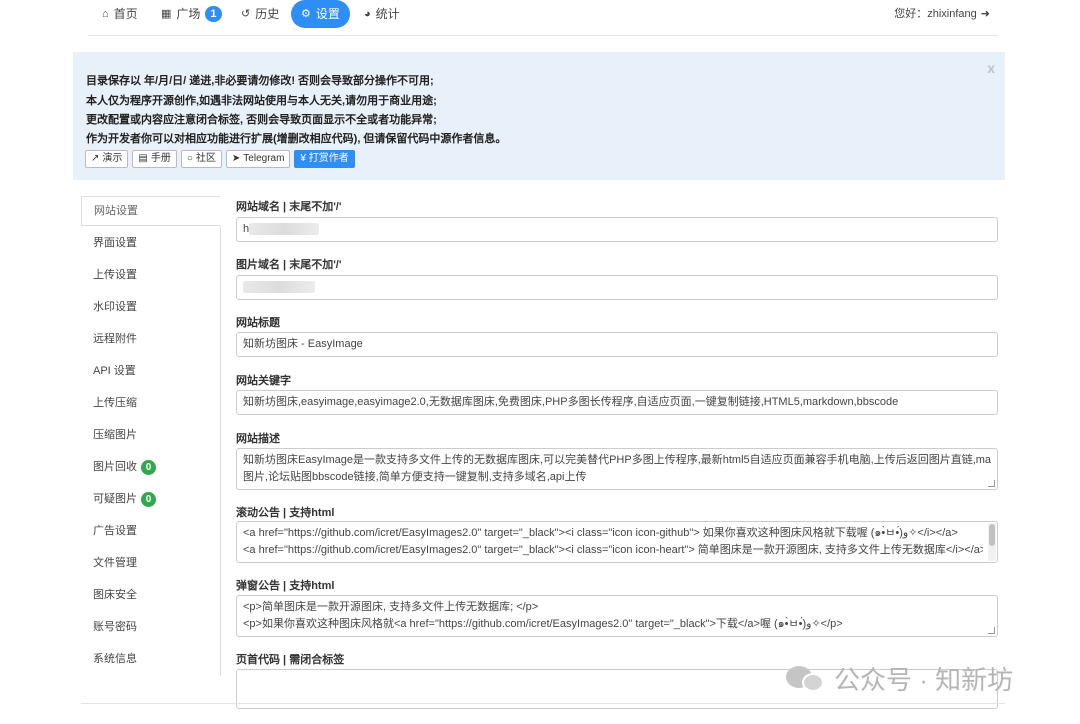  Describe the element at coordinates (285, 513) in the screenshot. I see `scroll-notice-label: 滚动公告 | 支持html` at that location.